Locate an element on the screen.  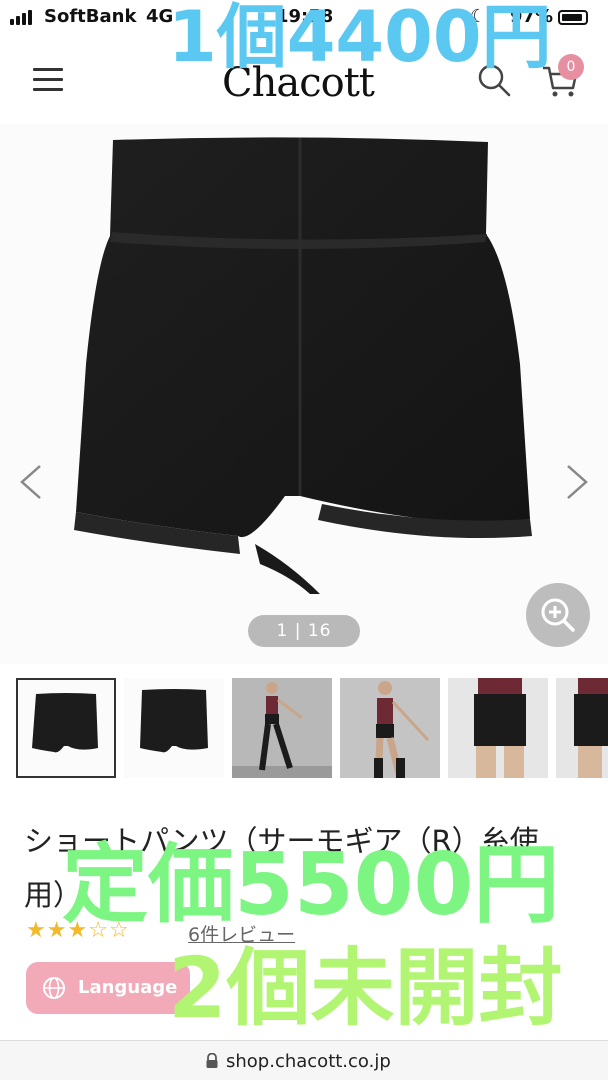
menu-icon is located at coordinates (48, 80).